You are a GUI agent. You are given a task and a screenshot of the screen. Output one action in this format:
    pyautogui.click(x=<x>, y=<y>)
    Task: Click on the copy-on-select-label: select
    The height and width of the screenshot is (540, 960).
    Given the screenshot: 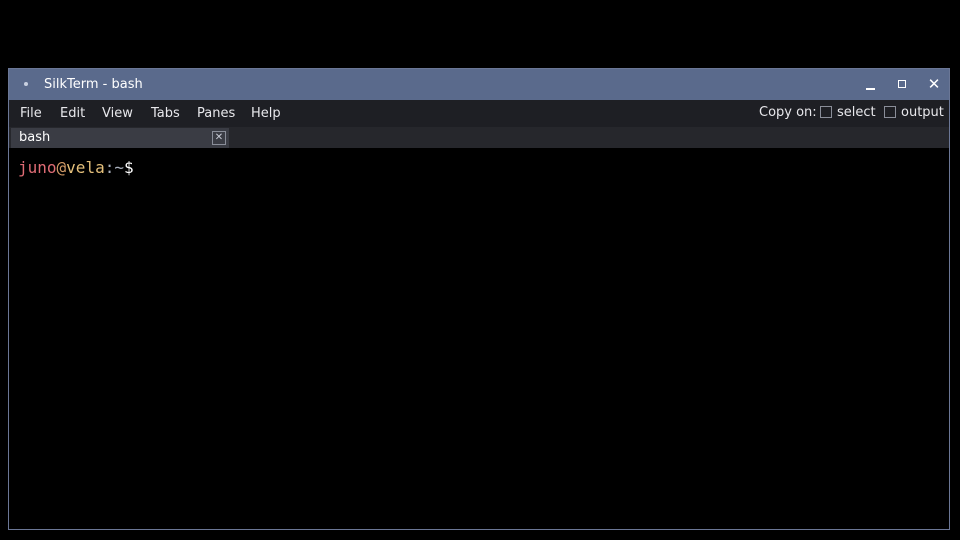 What is the action you would take?
    pyautogui.click(x=856, y=112)
    